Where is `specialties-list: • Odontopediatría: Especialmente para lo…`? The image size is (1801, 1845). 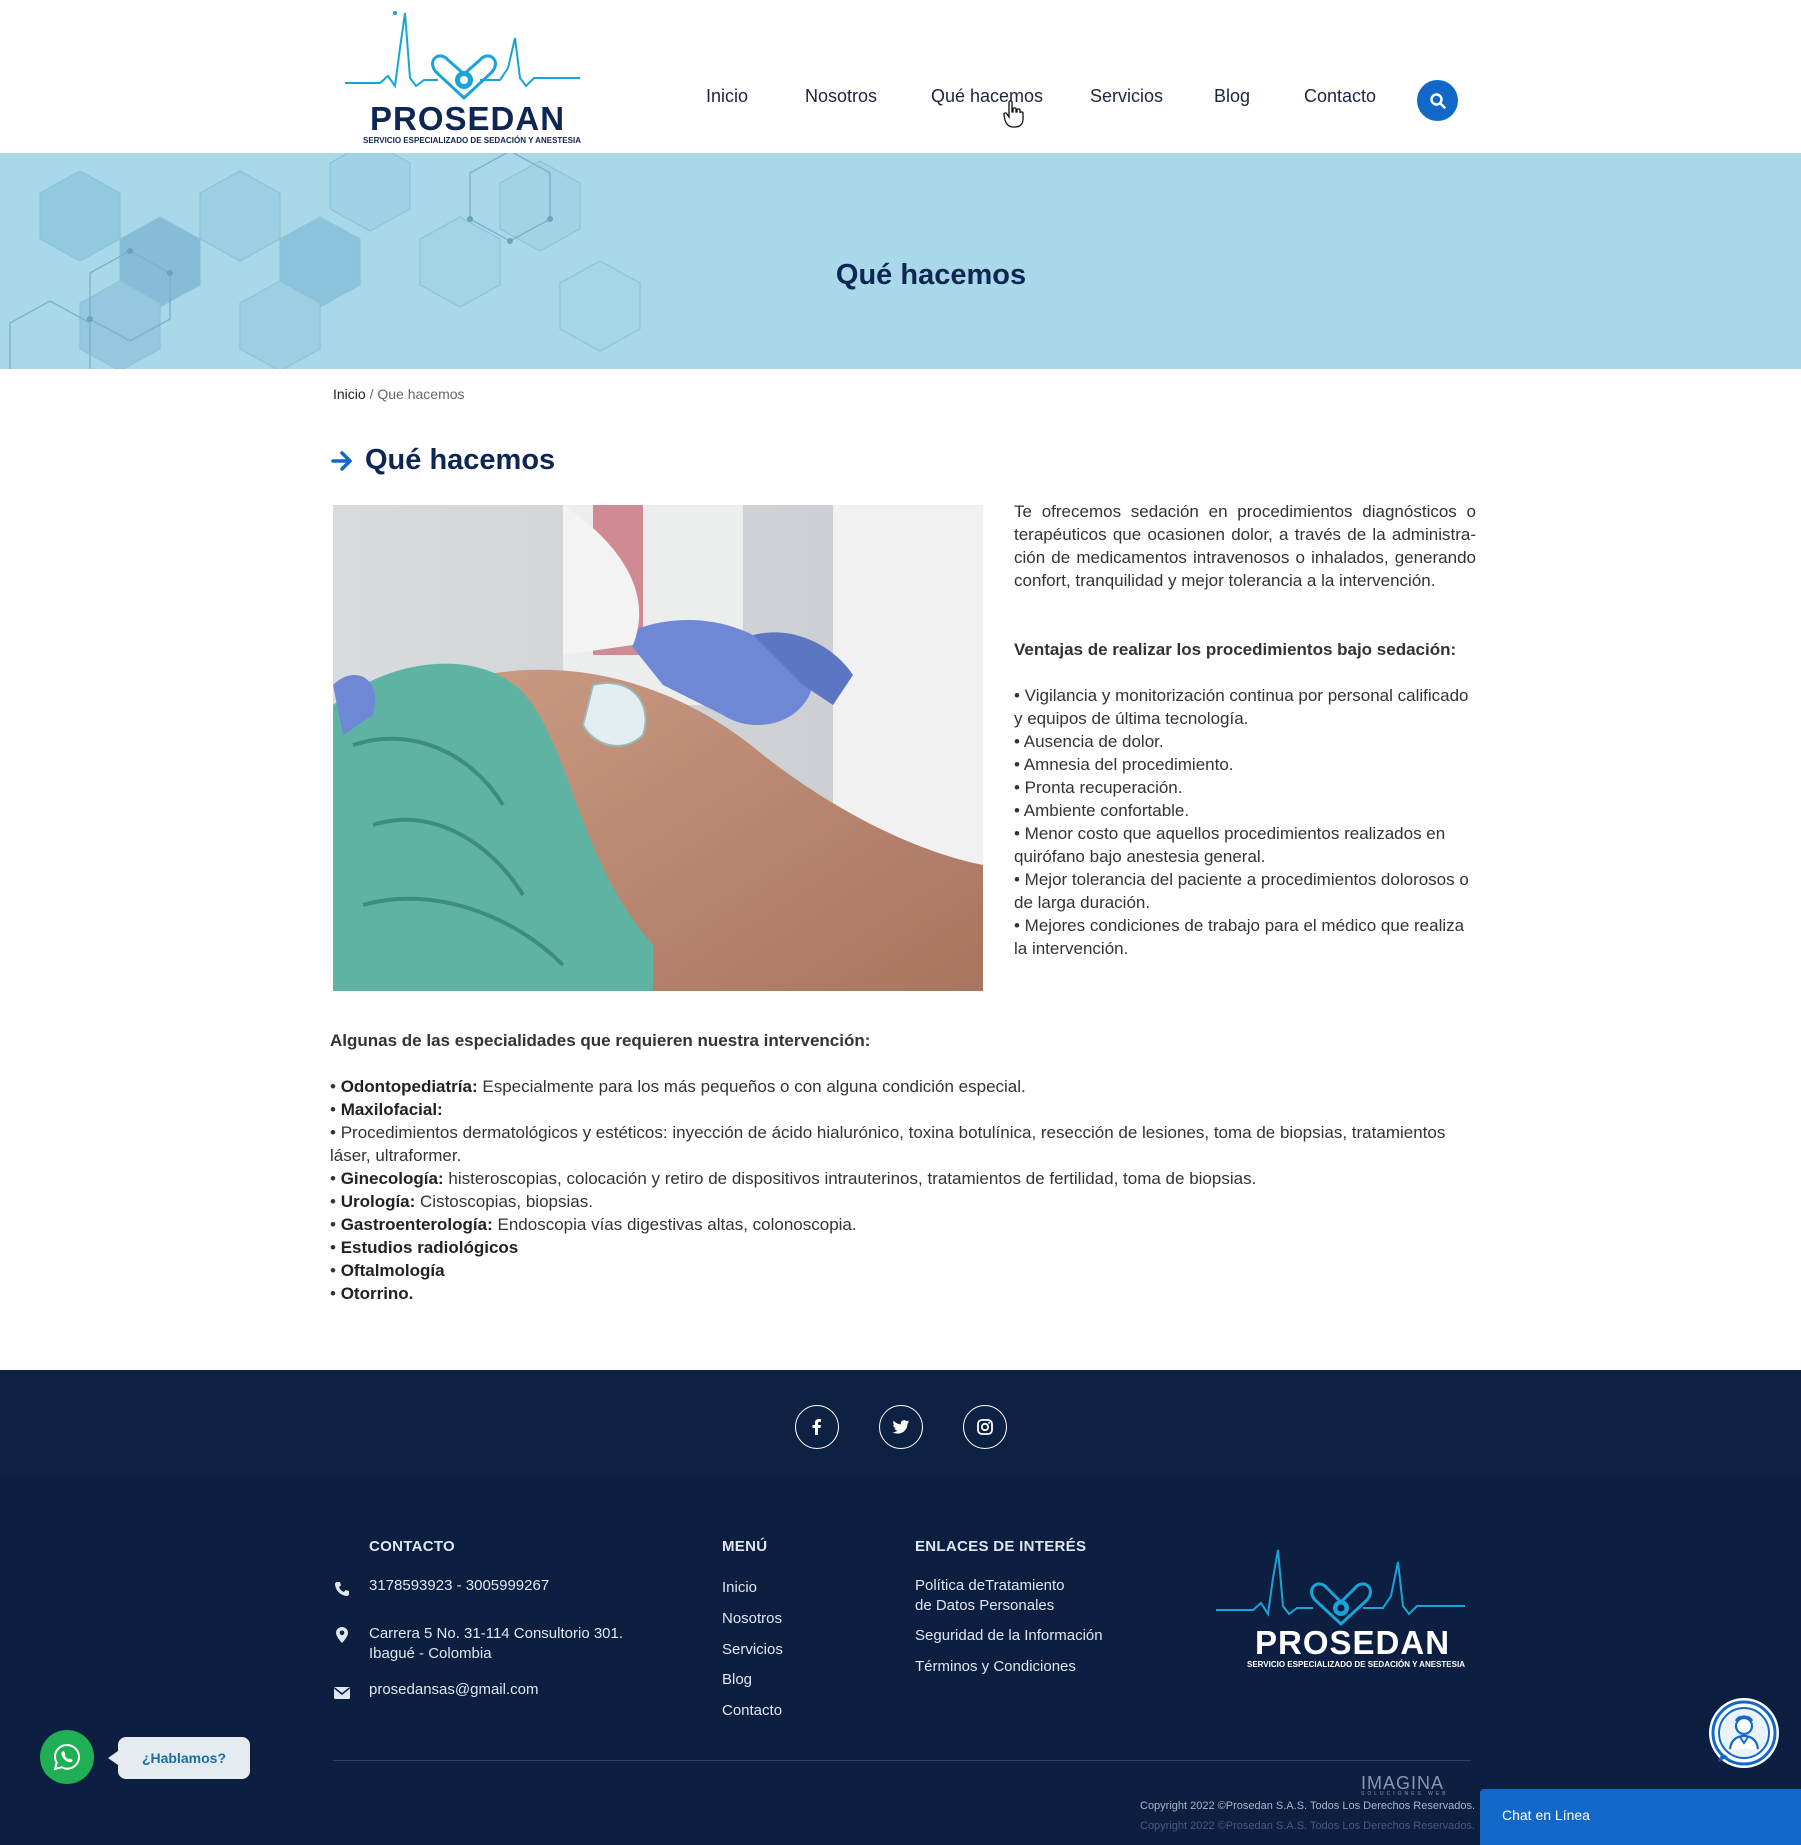 specialties-list: • Odontopediatría: Especialmente para lo… is located at coordinates (910, 1190).